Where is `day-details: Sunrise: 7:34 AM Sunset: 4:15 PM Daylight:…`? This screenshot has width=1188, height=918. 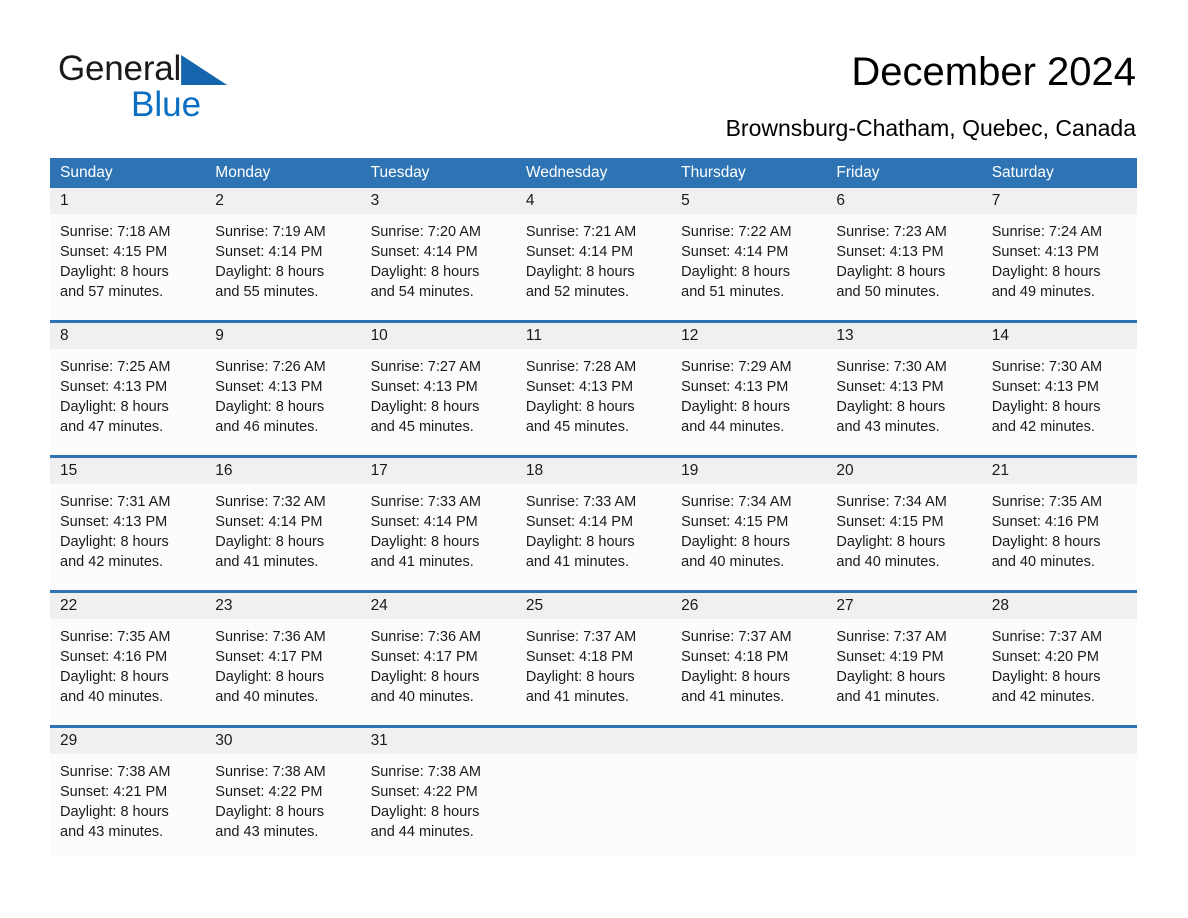
day-details: Sunrise: 7:34 AM Sunset: 4:15 PM Daylight:… is located at coordinates (748, 528).